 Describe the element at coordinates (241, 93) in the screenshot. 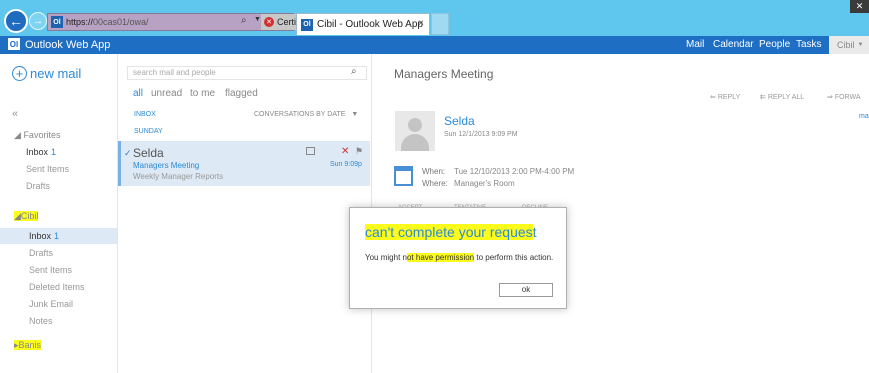

I see `filter-flagged: flagged` at that location.